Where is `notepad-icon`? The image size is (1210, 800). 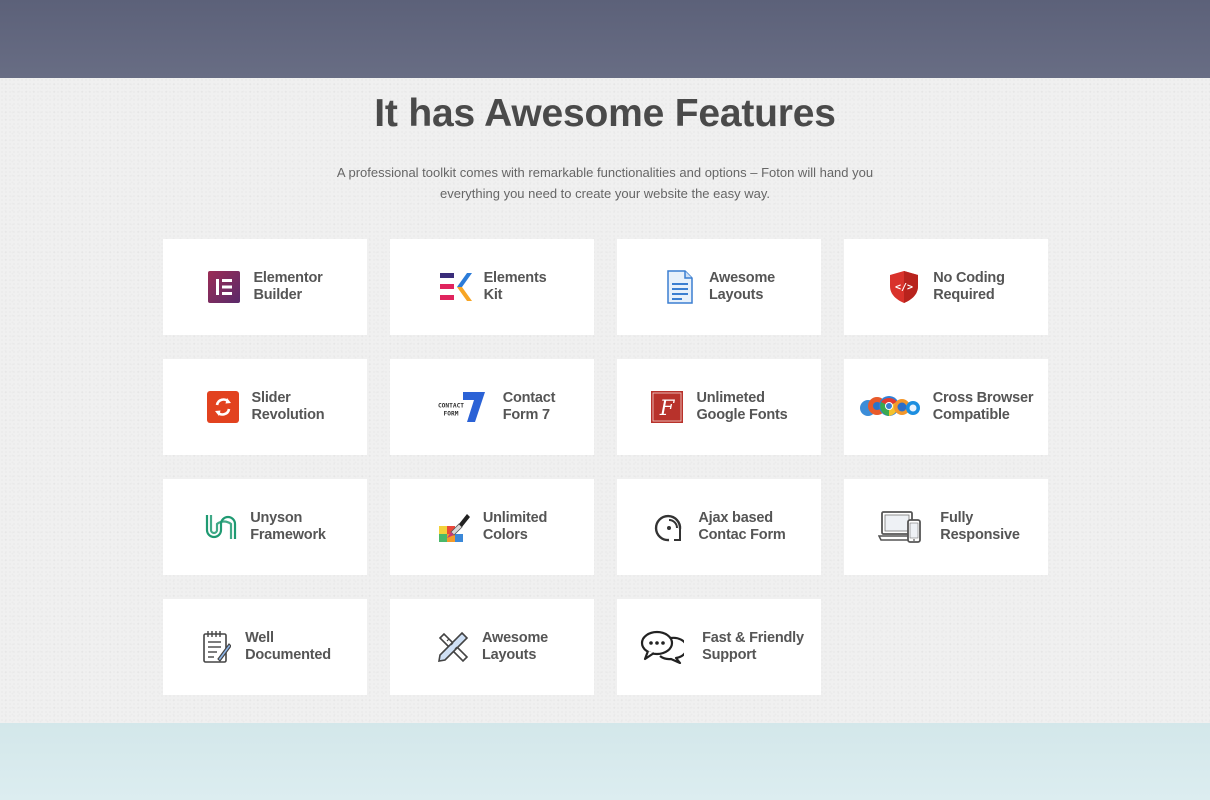
notepad-icon is located at coordinates (216, 647).